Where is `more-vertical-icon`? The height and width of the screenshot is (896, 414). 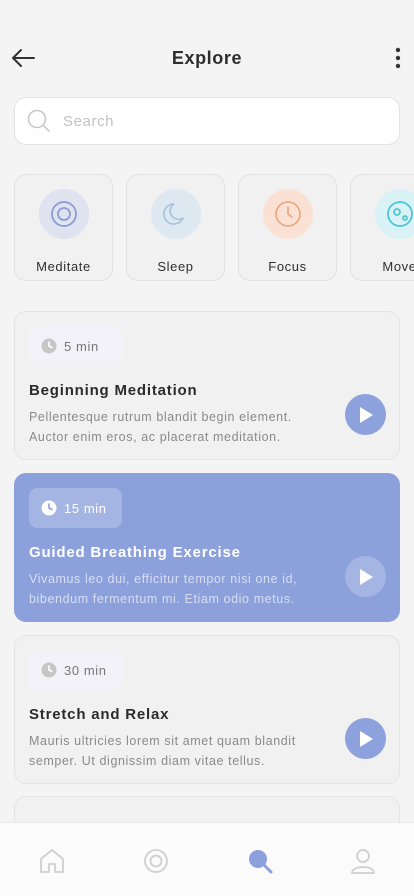 more-vertical-icon is located at coordinates (398, 58).